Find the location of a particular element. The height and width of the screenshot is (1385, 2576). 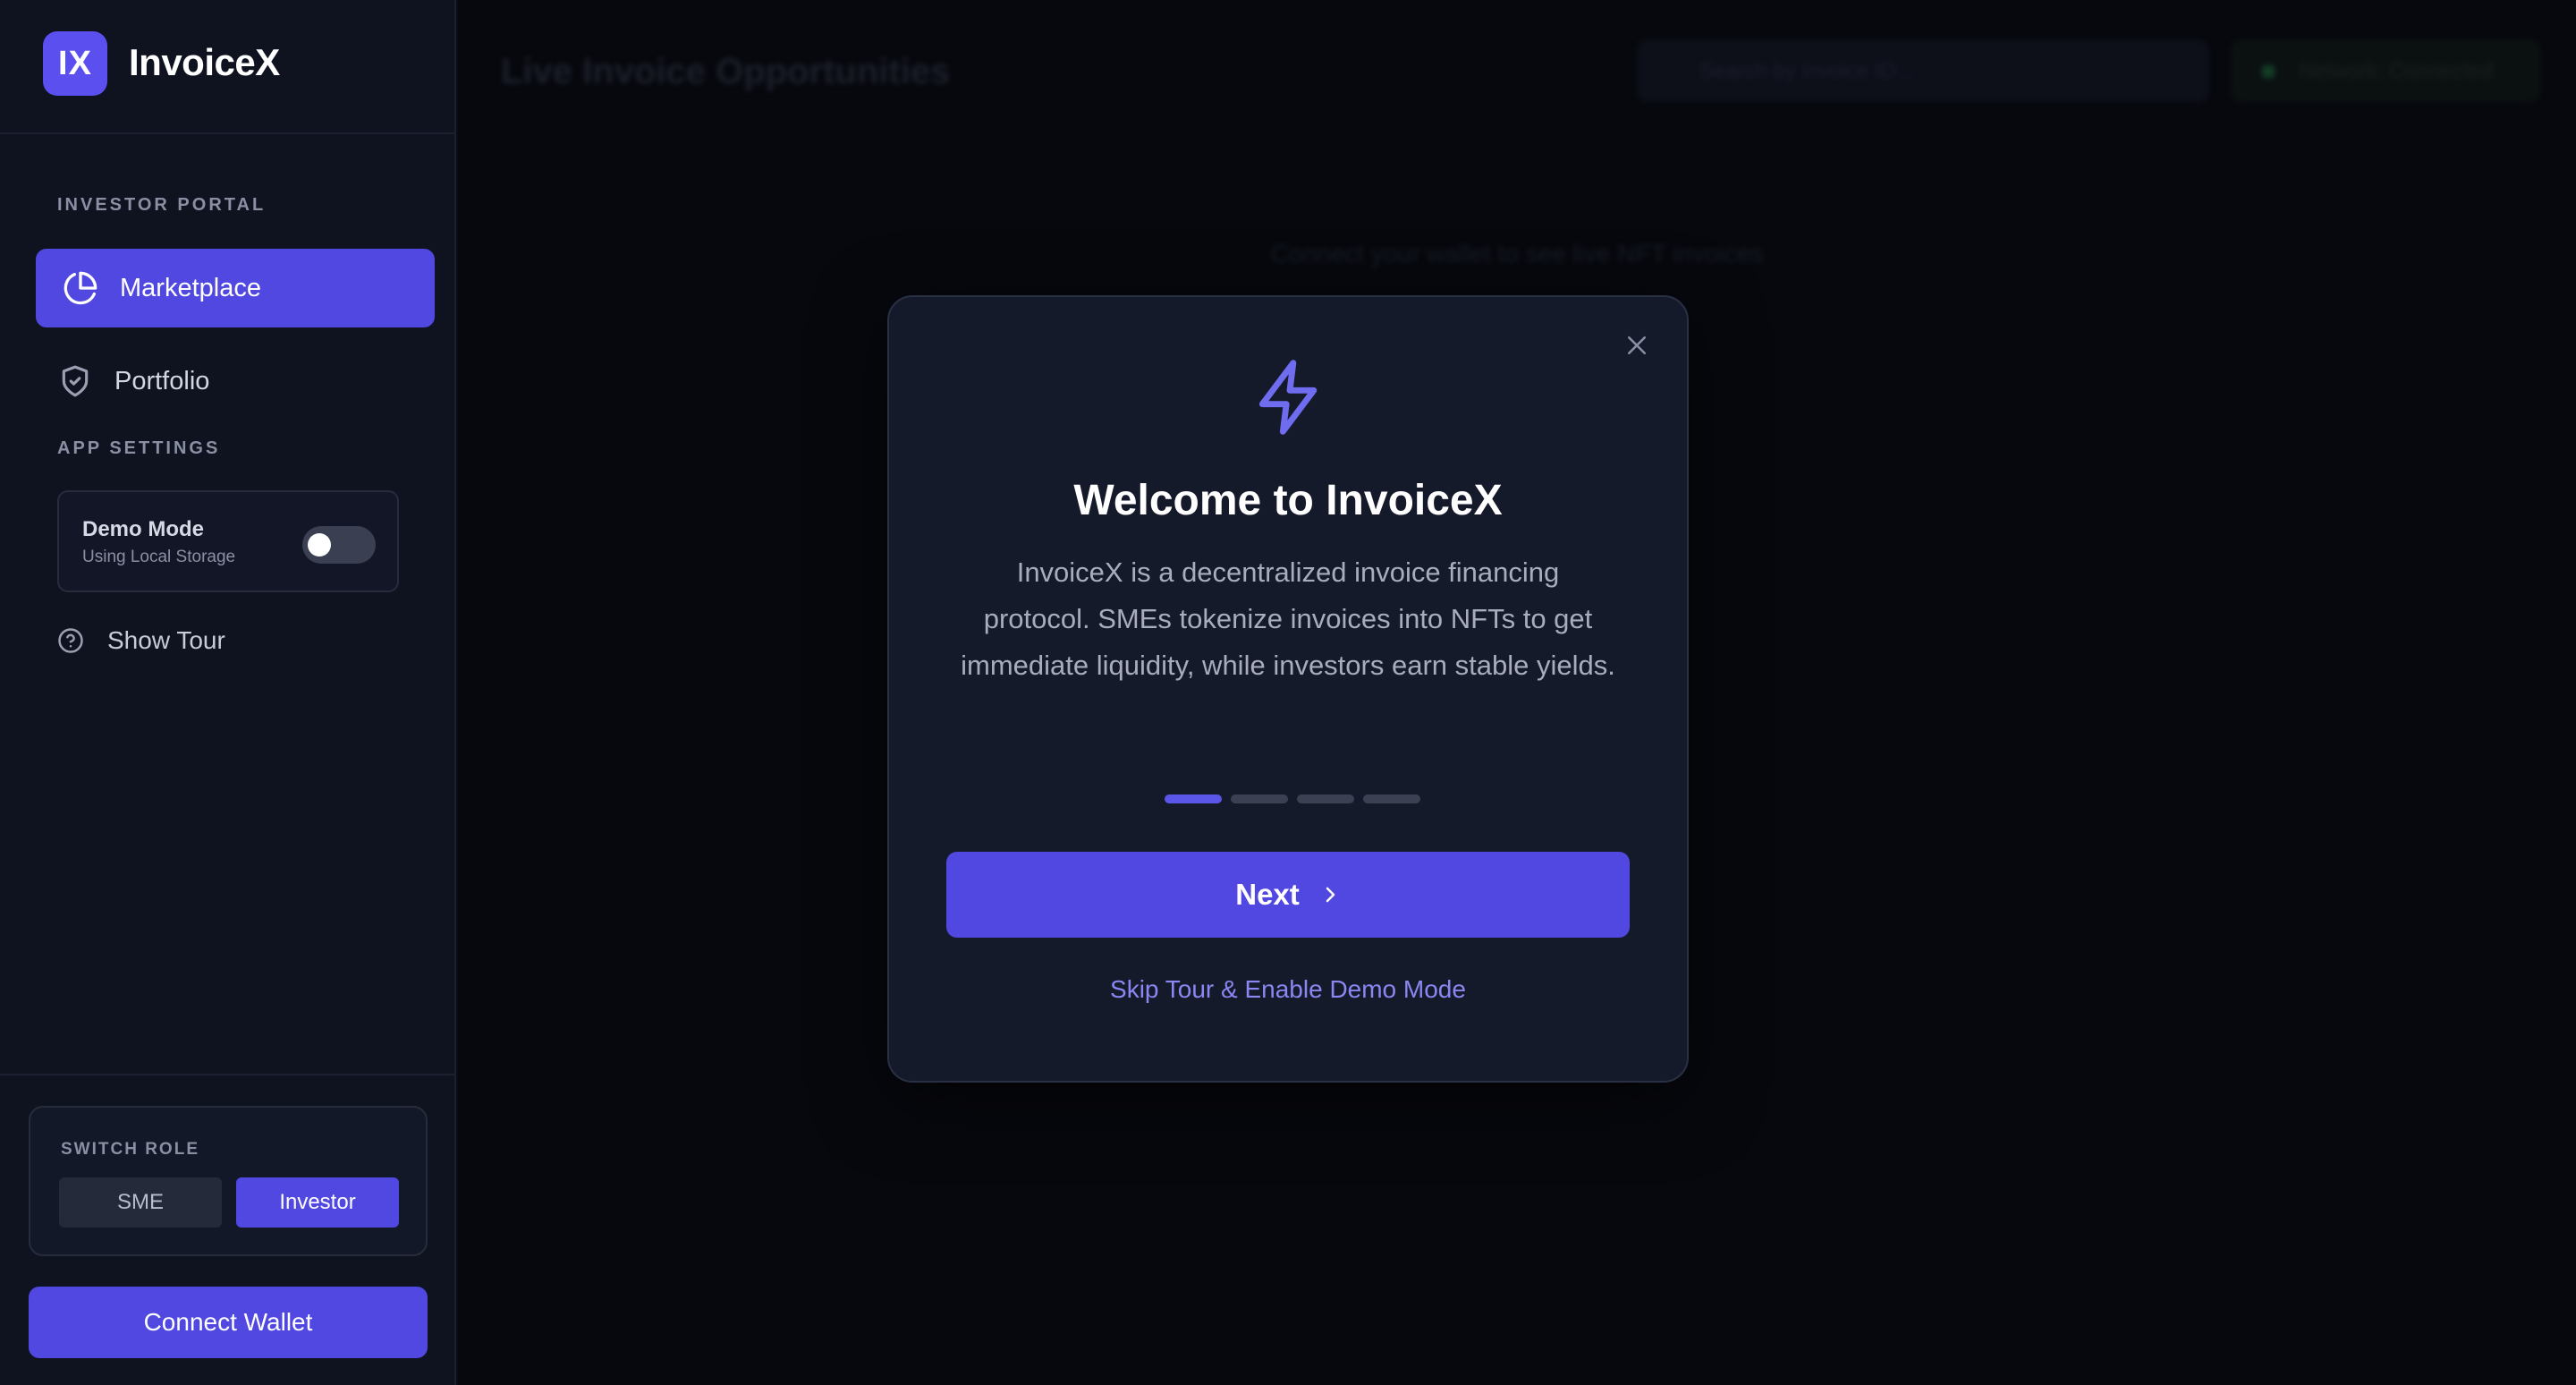

connect-wallet-button: Connect Wallet is located at coordinates (228, 1322).